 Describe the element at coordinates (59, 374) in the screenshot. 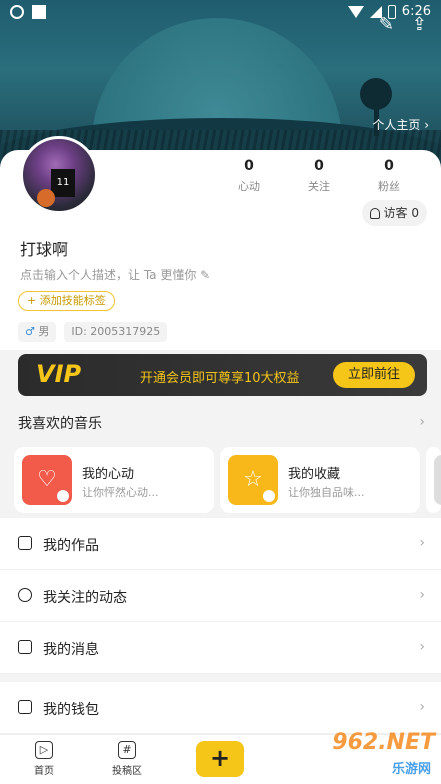

I see `vip-logo: VIP` at that location.